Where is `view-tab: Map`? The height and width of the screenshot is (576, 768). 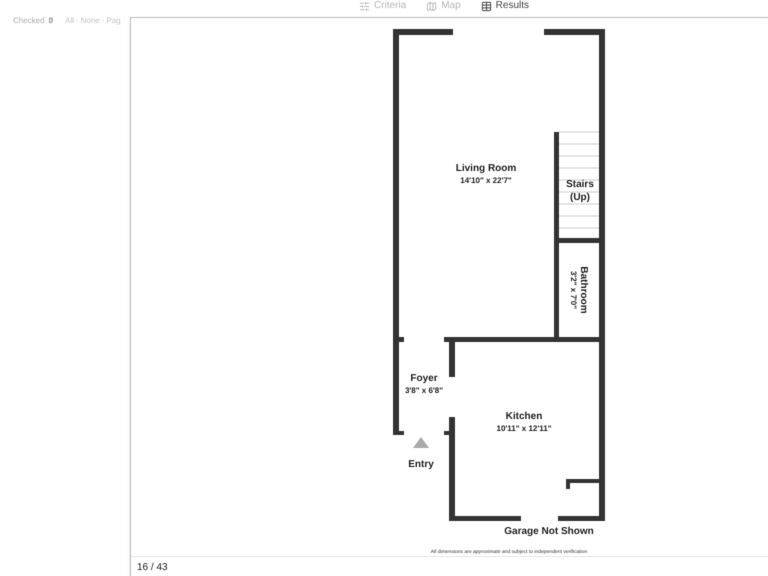
view-tab: Map is located at coordinates (443, 6).